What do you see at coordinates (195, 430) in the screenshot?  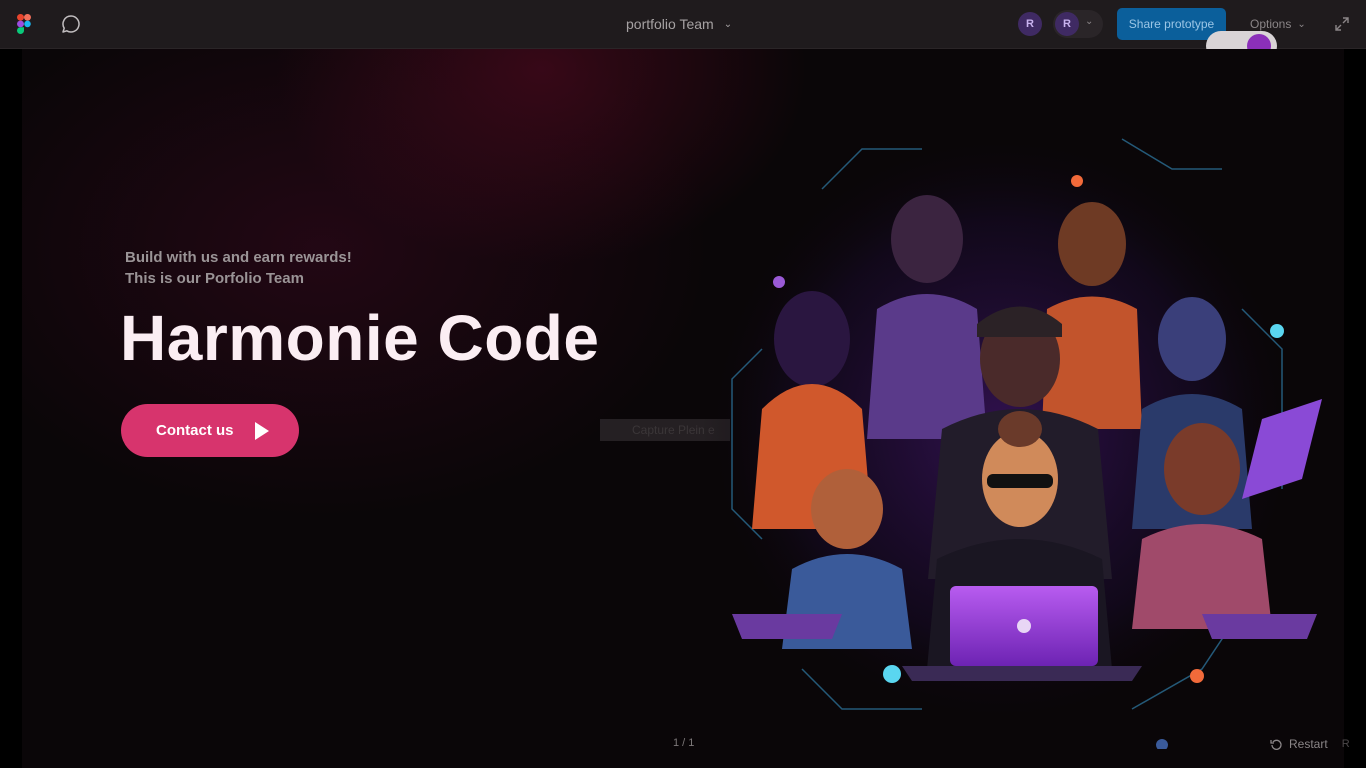 I see `contact-us-label: Contact us` at bounding box center [195, 430].